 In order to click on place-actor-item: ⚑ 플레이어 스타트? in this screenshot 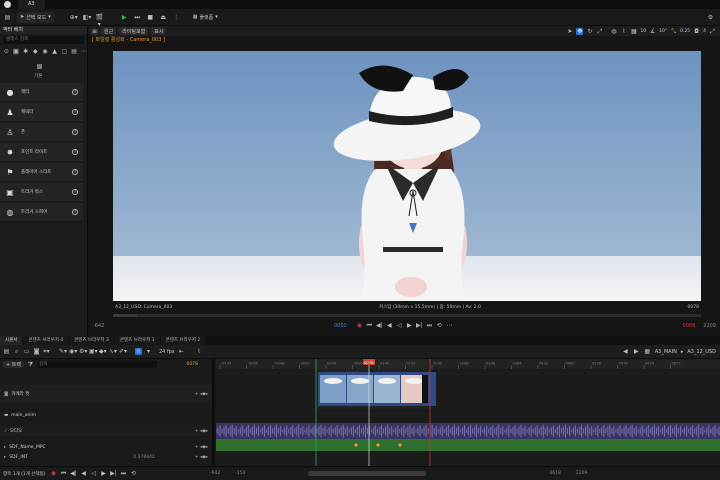, I will do `click(41, 172)`.